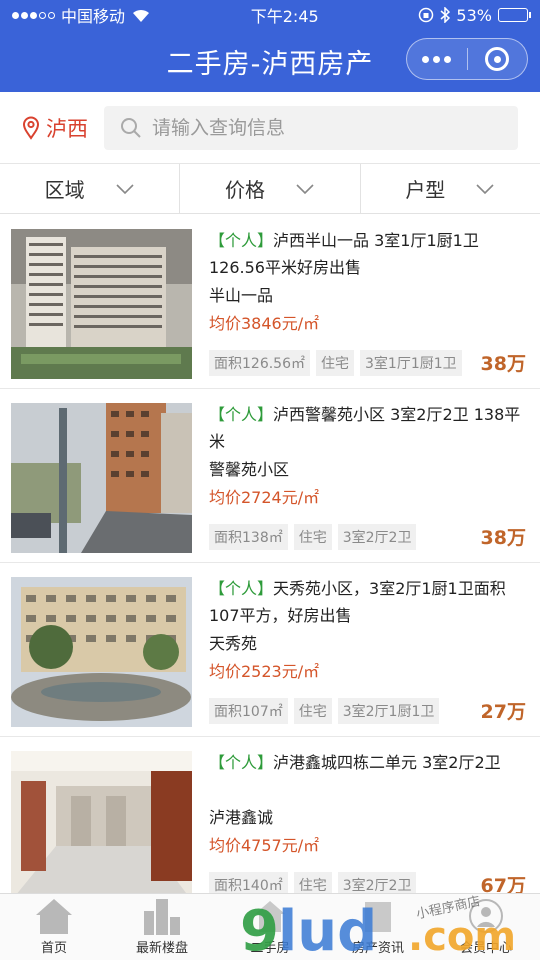 The height and width of the screenshot is (960, 540). I want to click on filter-bar: 区域 价格 户型, so click(270, 189).